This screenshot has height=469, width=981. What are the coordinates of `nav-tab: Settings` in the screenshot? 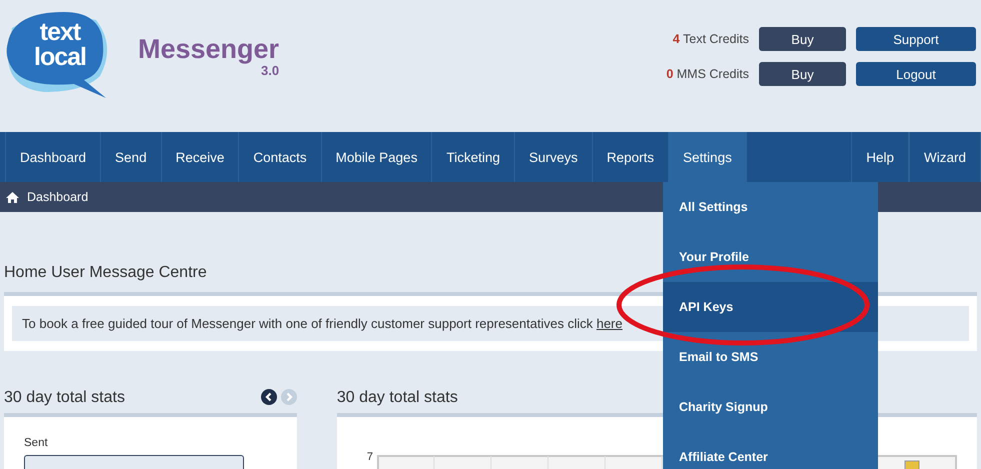 It's located at (708, 157).